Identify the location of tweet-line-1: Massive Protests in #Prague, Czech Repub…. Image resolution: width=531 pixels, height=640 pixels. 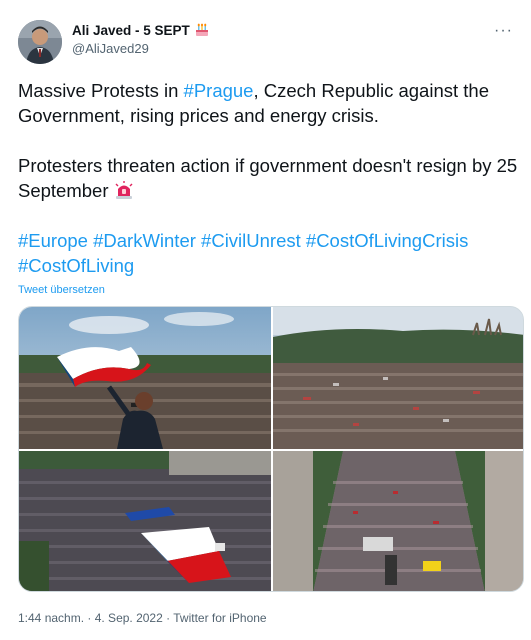
(268, 103).